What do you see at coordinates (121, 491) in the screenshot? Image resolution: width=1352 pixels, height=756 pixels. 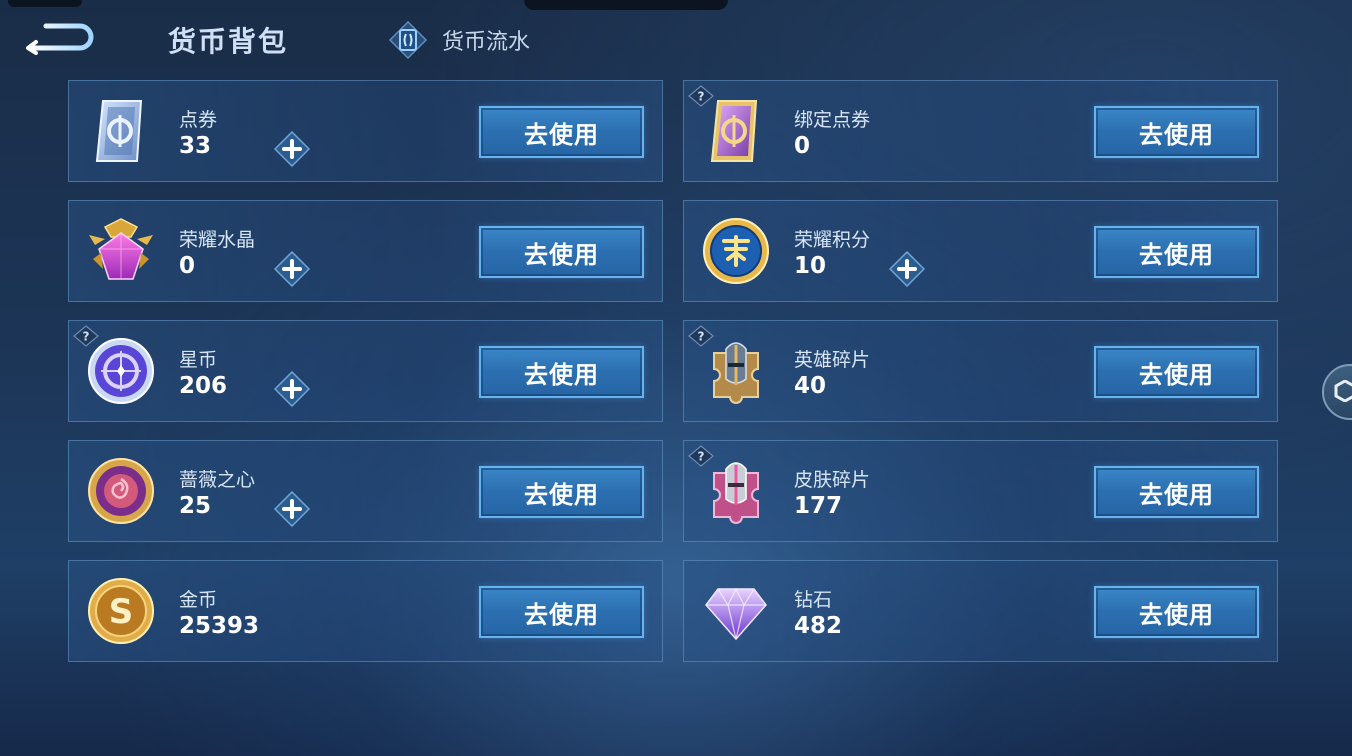 I see `rose-heart-icon` at bounding box center [121, 491].